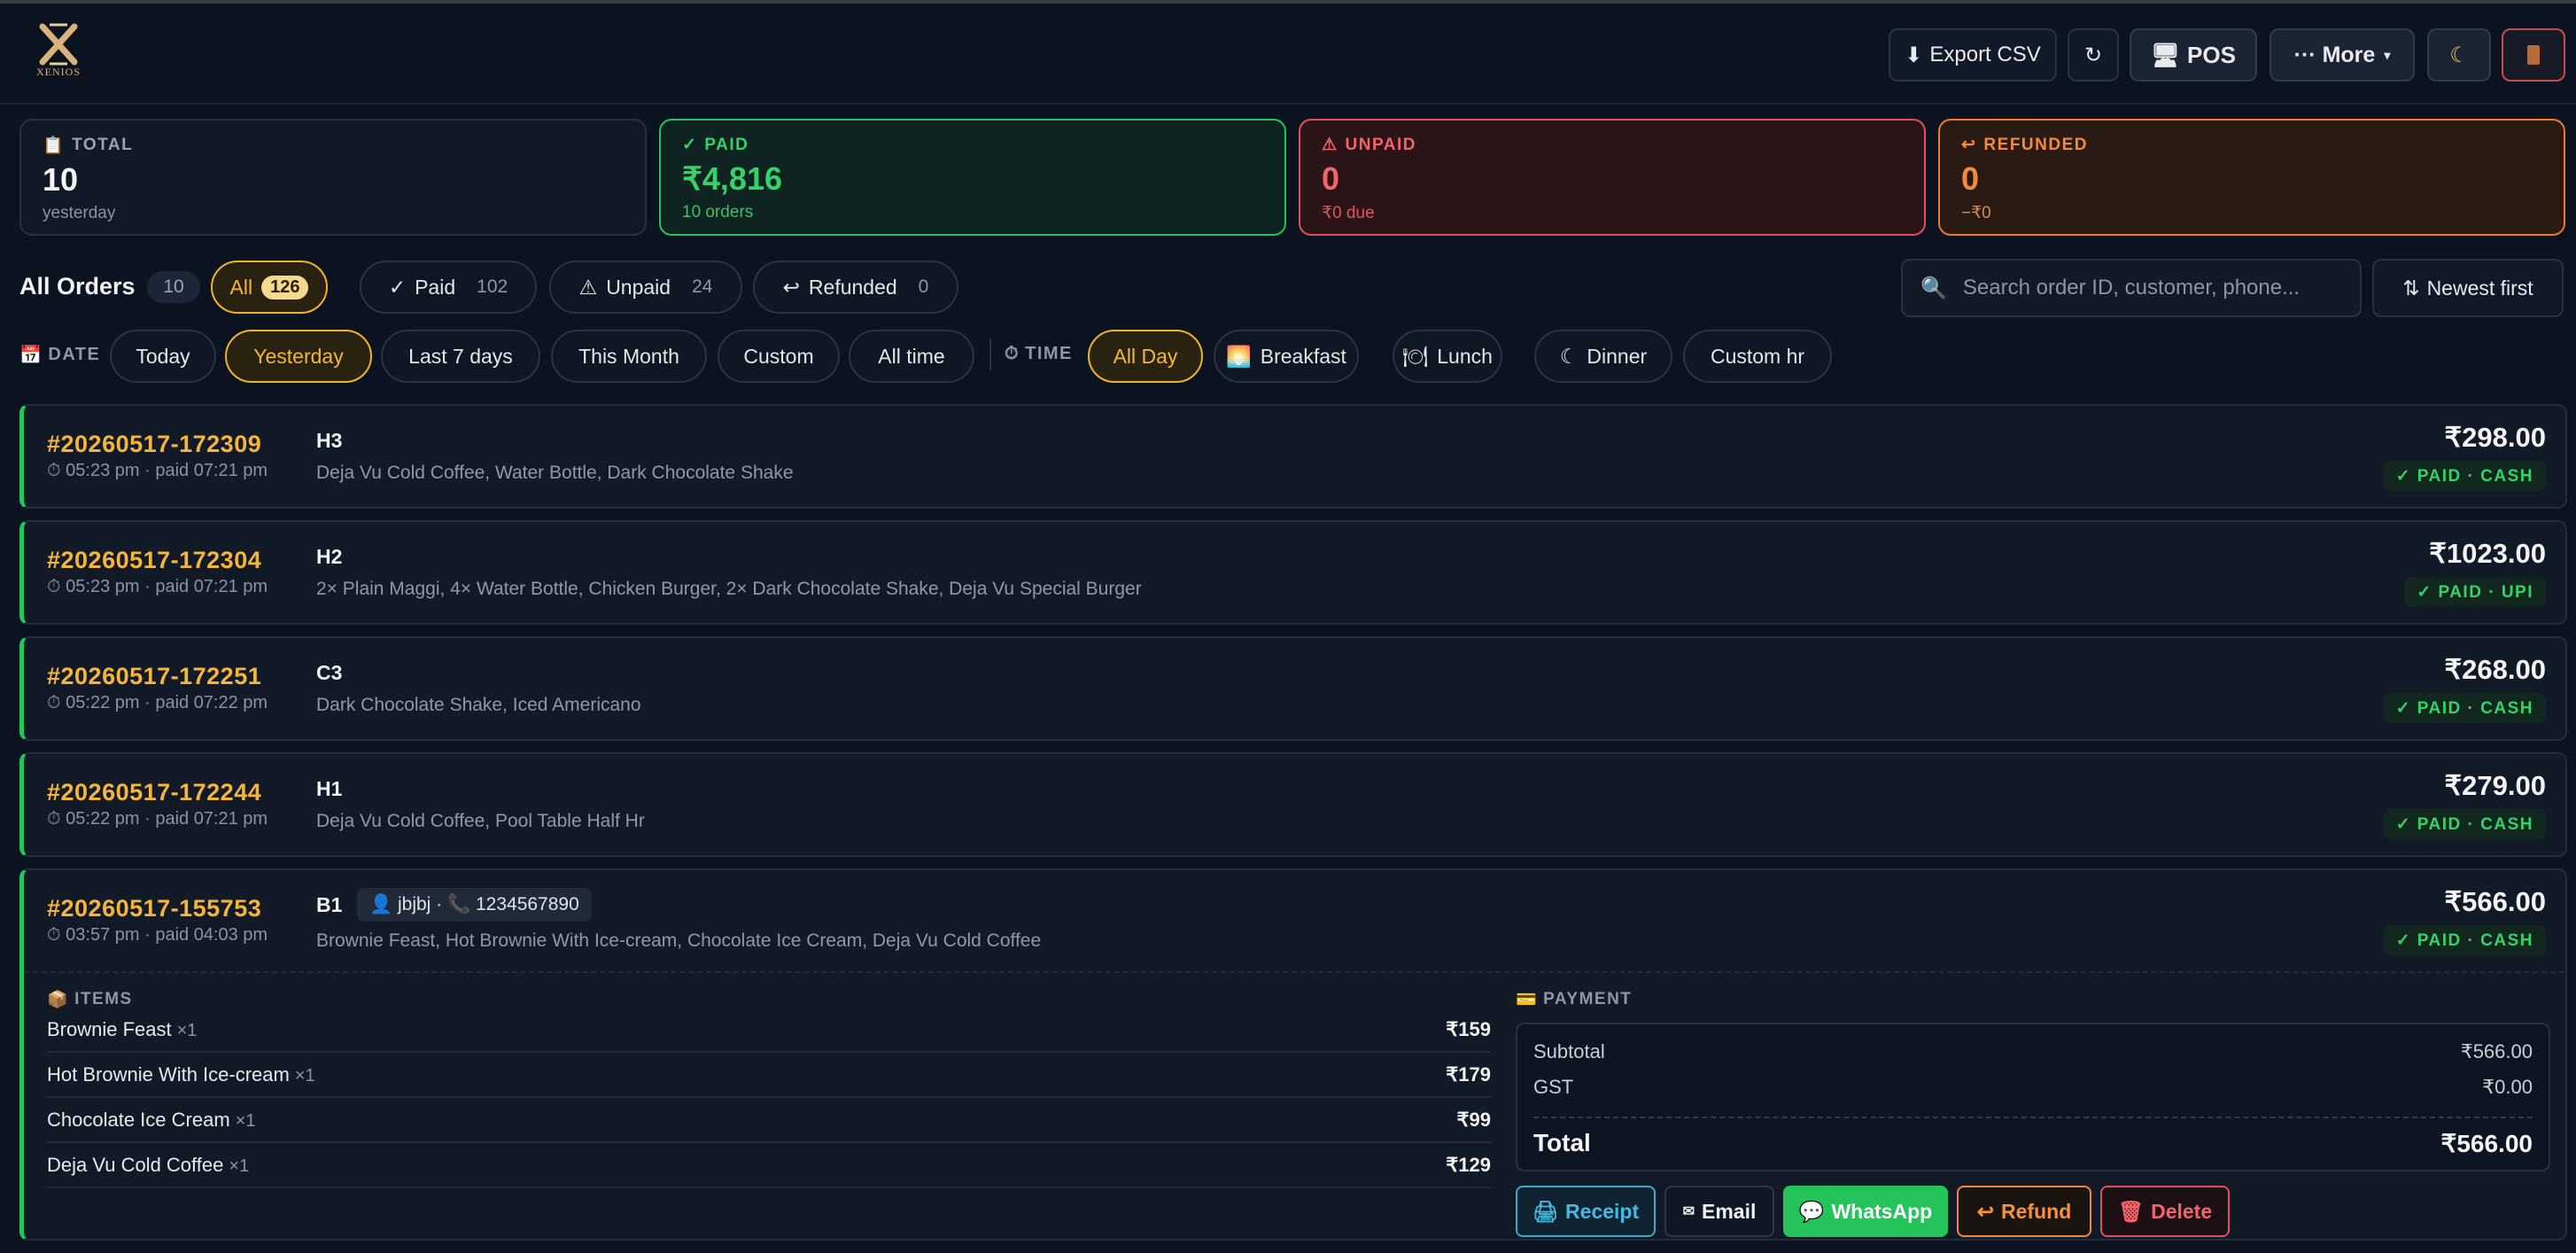 Image resolution: width=2576 pixels, height=1253 pixels. I want to click on refresh-icon: ↻, so click(2093, 55).